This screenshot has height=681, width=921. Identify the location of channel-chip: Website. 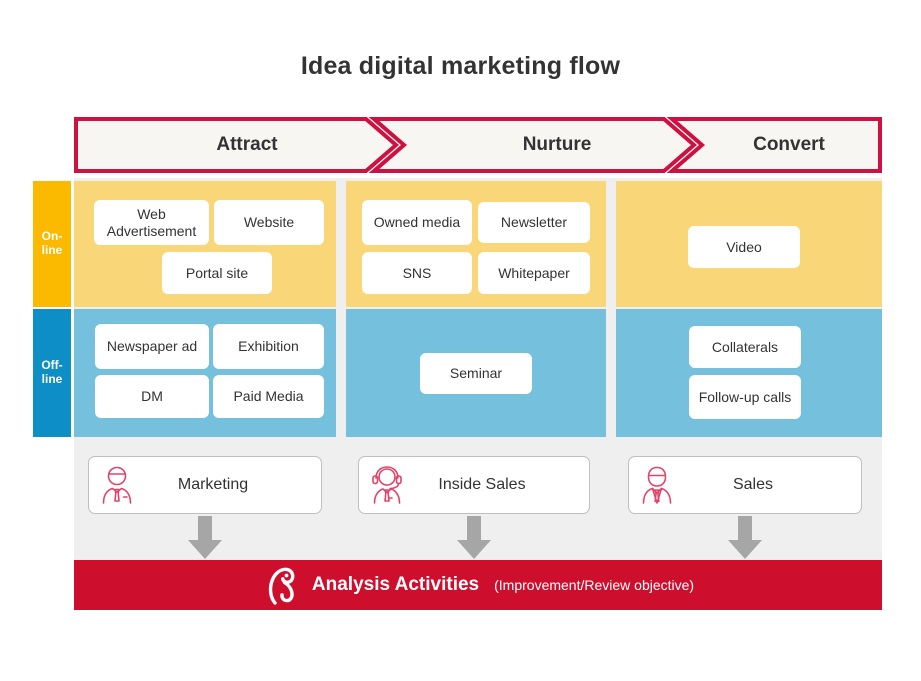
(269, 222).